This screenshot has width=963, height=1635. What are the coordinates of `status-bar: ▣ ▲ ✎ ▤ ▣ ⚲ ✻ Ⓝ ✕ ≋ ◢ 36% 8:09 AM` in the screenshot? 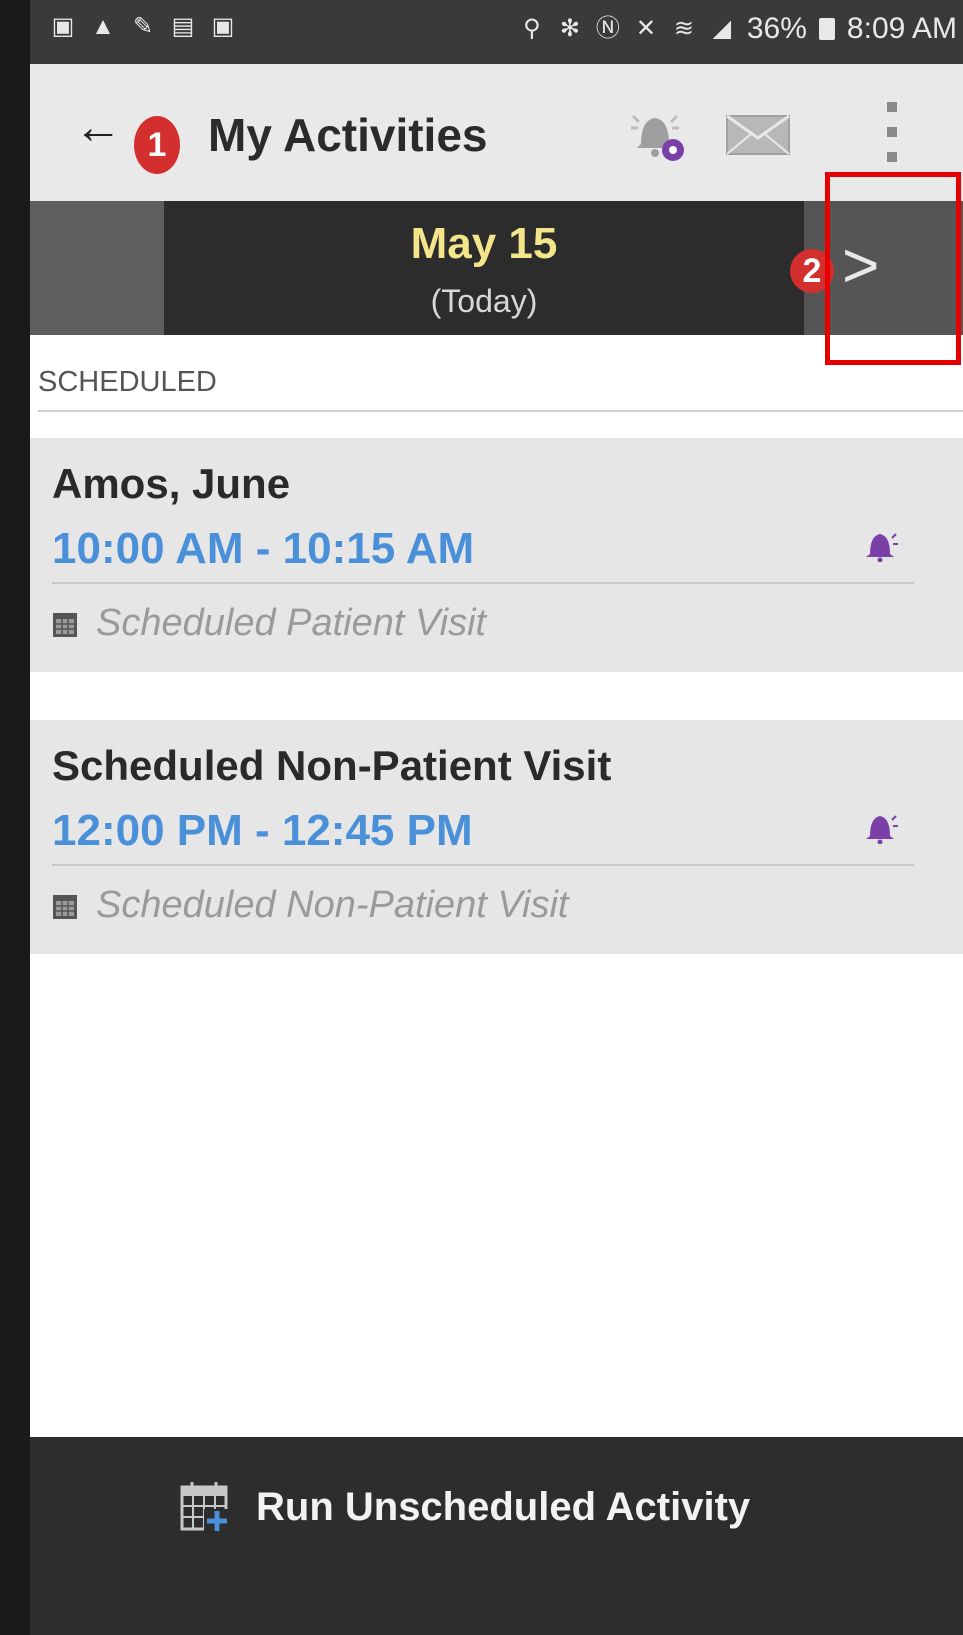 It's located at (496, 32).